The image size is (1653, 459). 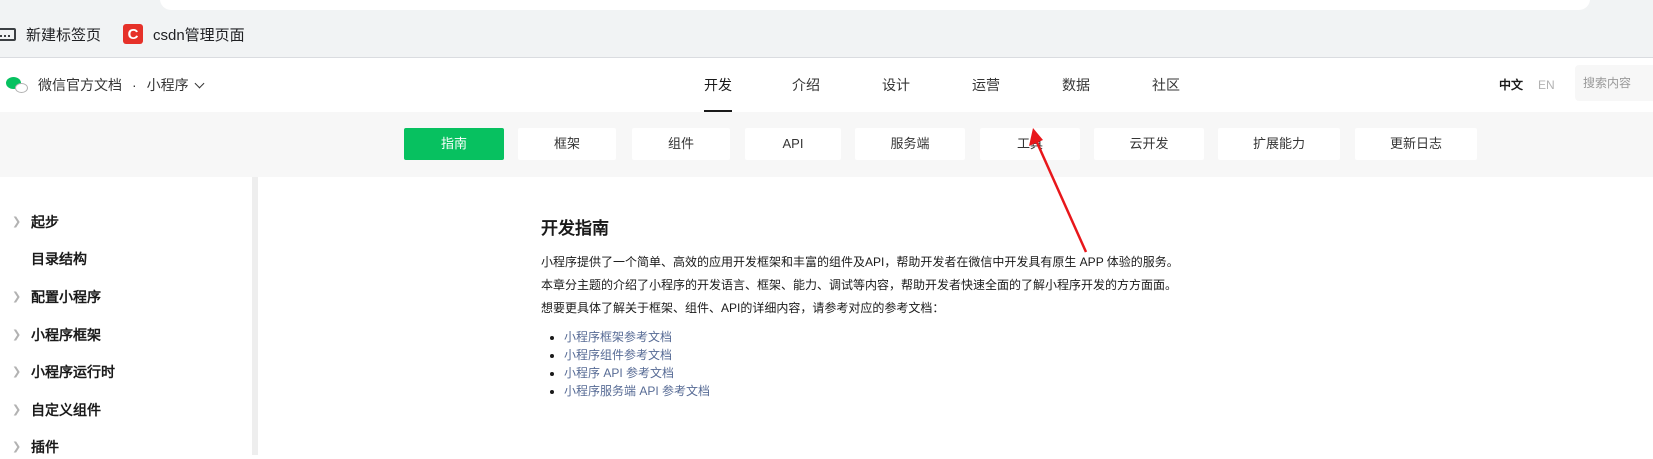 What do you see at coordinates (125, 410) in the screenshot?
I see `sidebar-item-custom-components: ❯ 自定义组件` at bounding box center [125, 410].